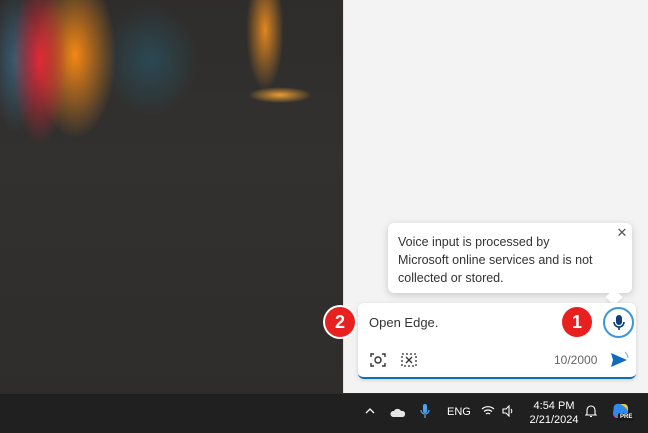 This screenshot has width=648, height=433. What do you see at coordinates (403, 322) in the screenshot?
I see `chat-input: Open Edge.` at bounding box center [403, 322].